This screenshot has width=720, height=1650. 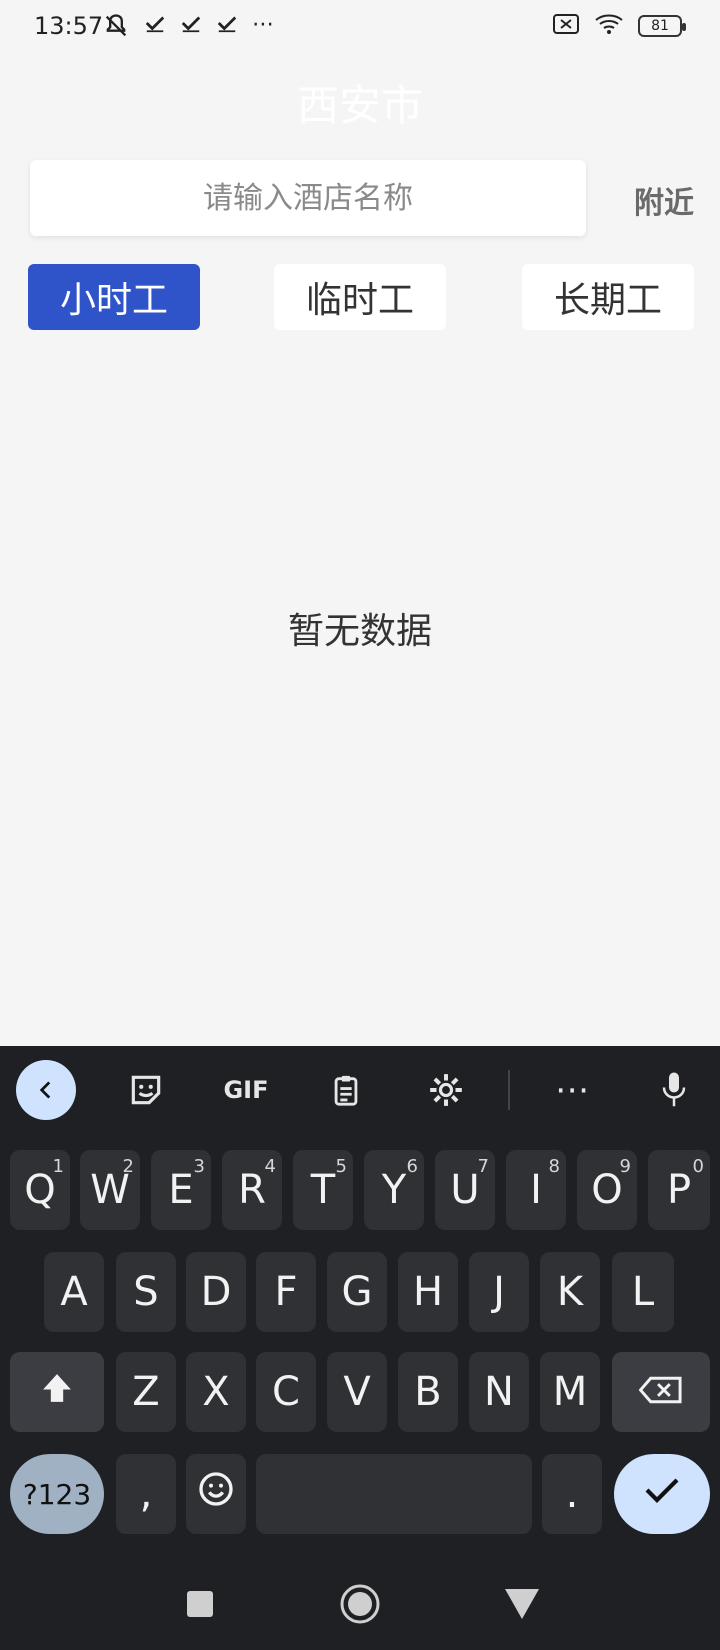 I want to click on keyboard-toolbar: GIF ⋯, so click(x=360, y=1091).